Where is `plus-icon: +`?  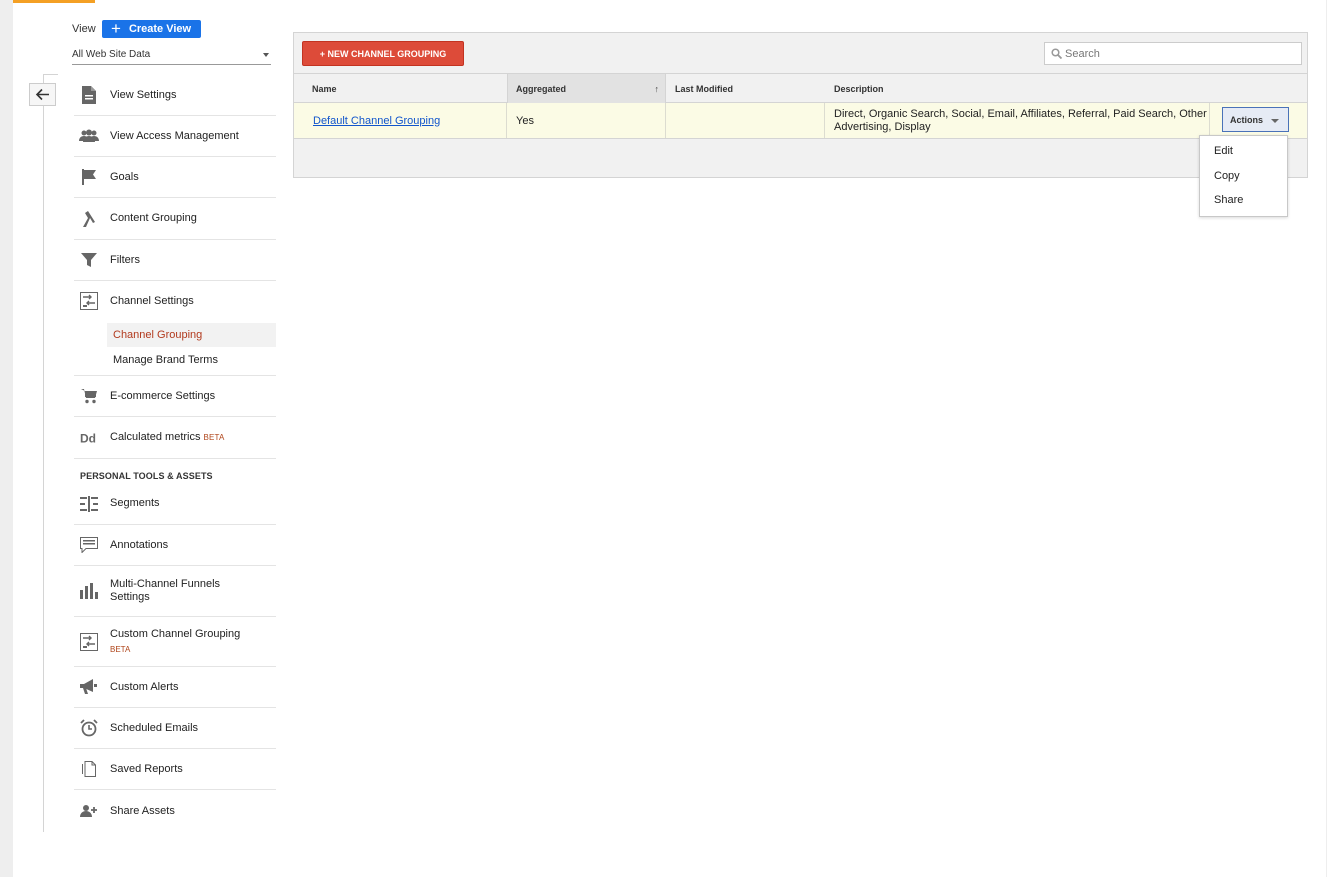
plus-icon: + is located at coordinates (116, 28).